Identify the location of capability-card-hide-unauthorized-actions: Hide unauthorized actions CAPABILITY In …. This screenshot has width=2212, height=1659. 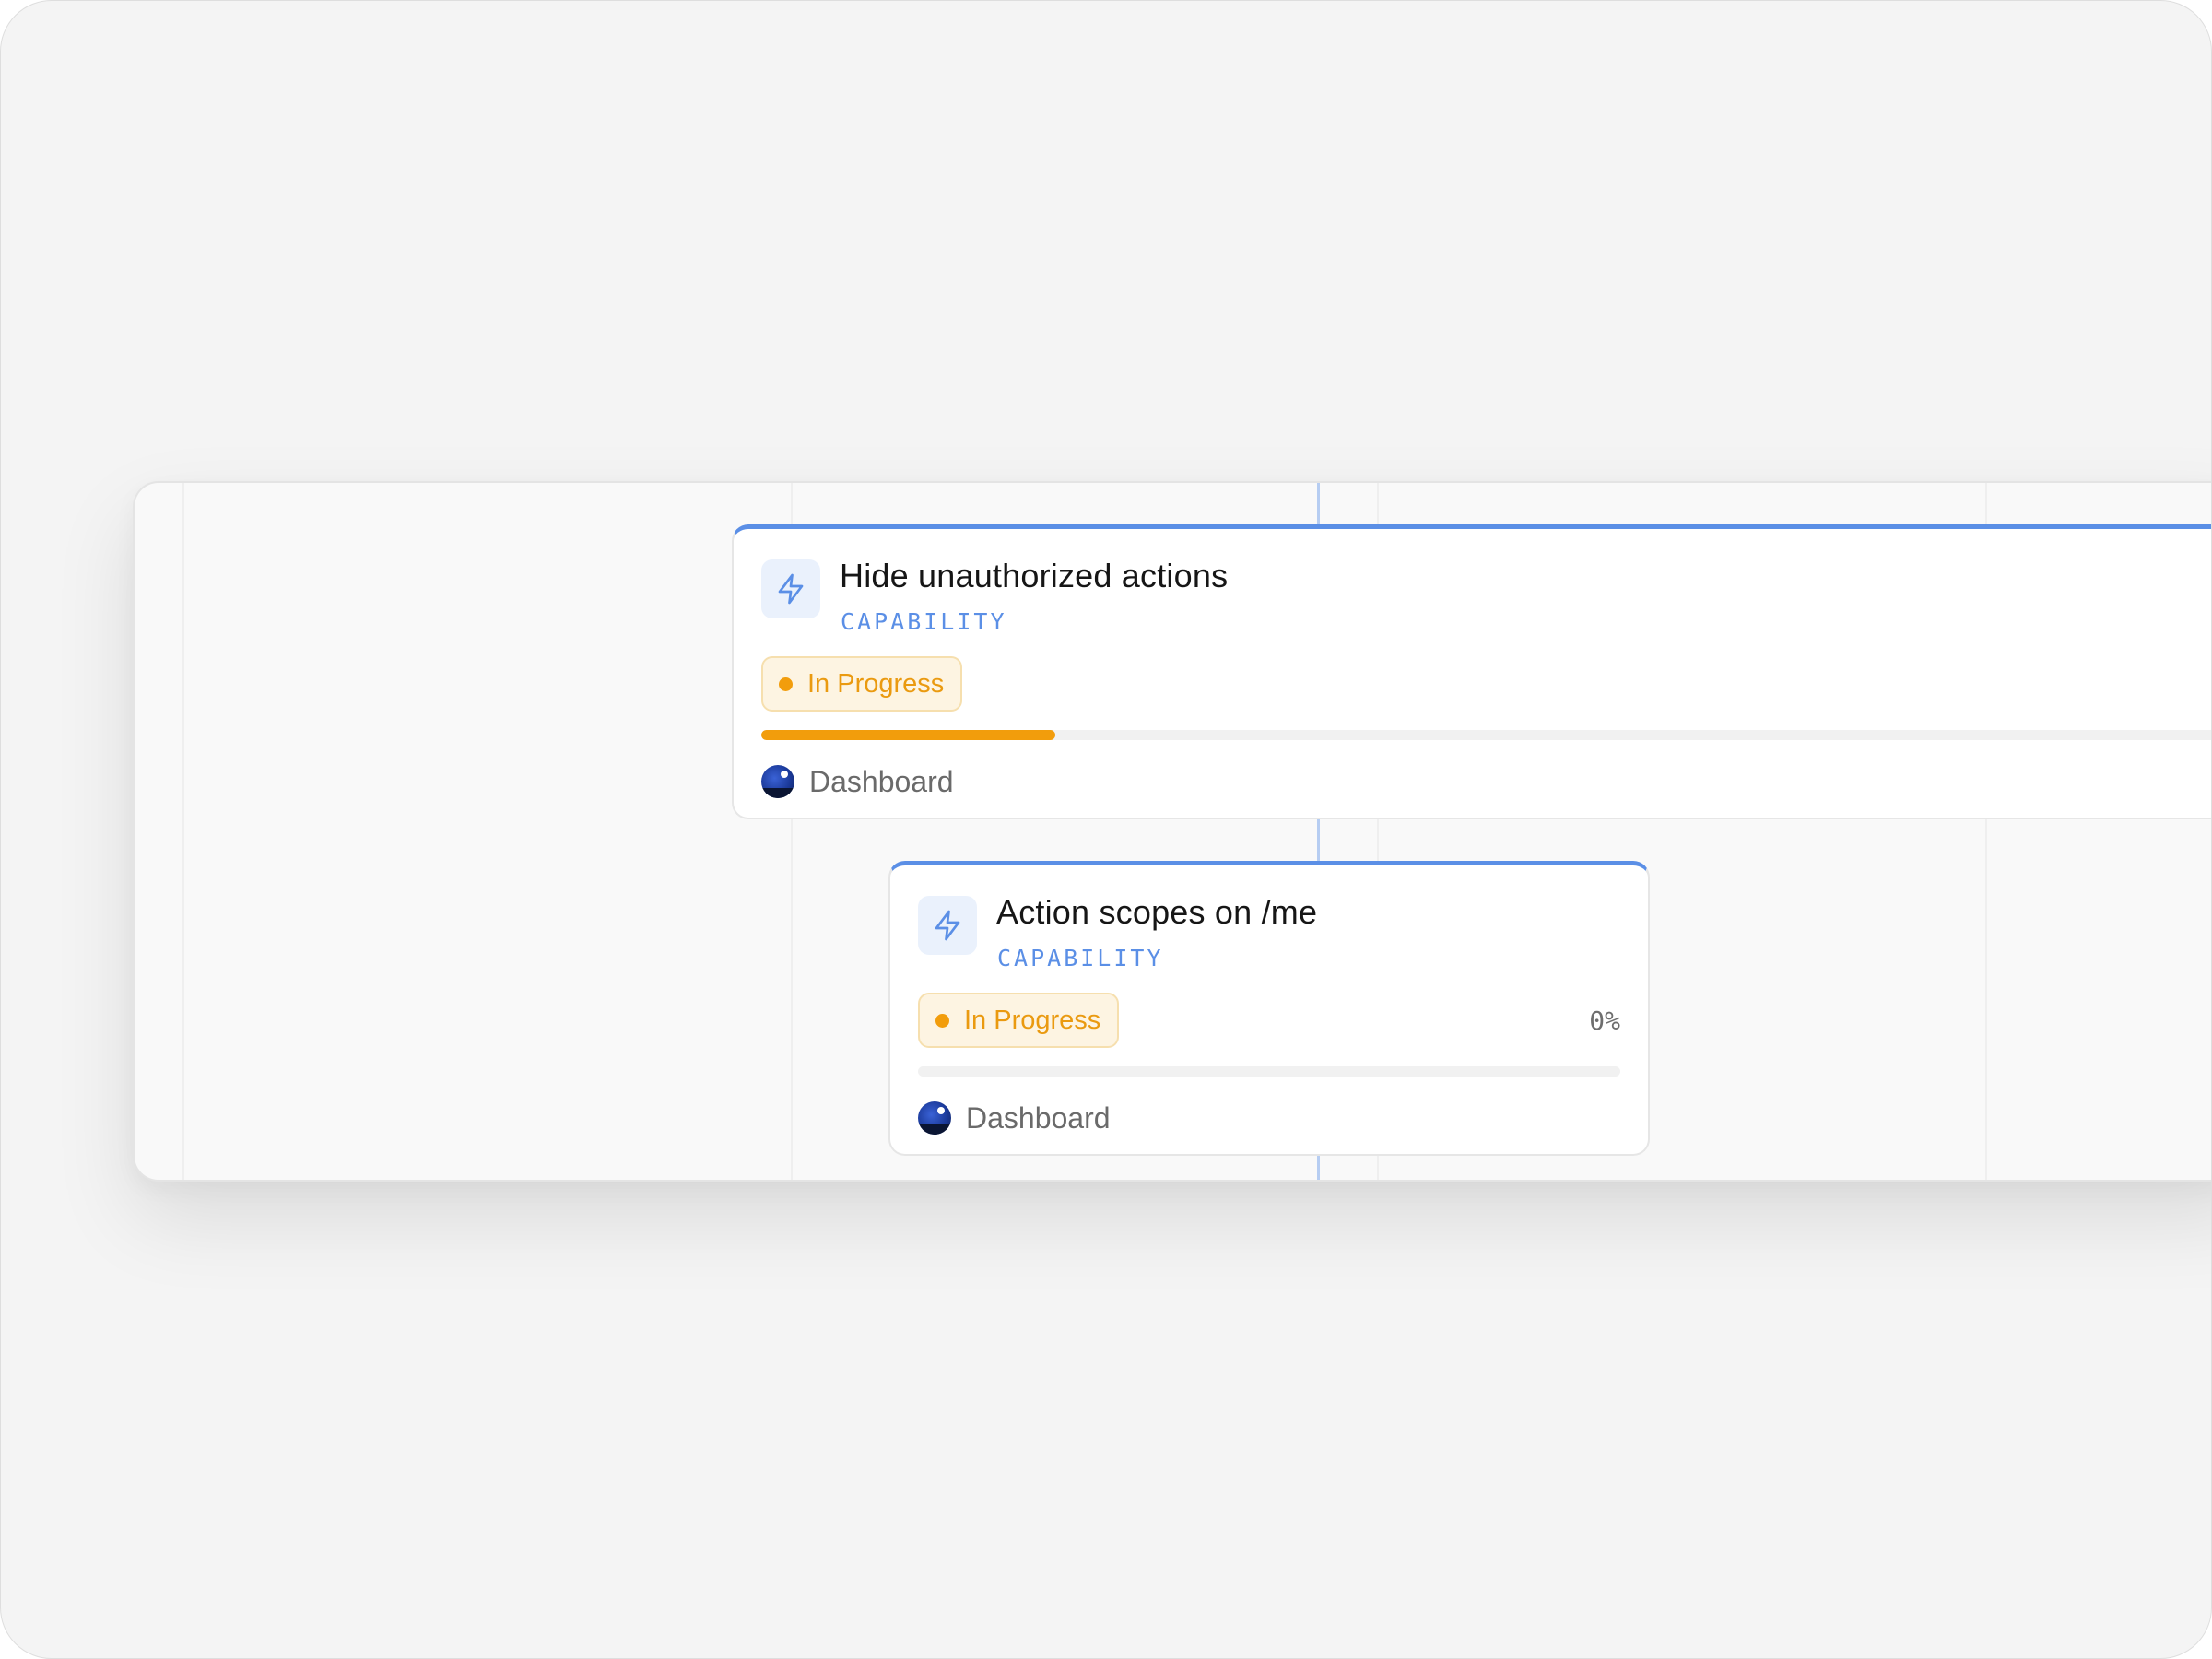
(1471, 671).